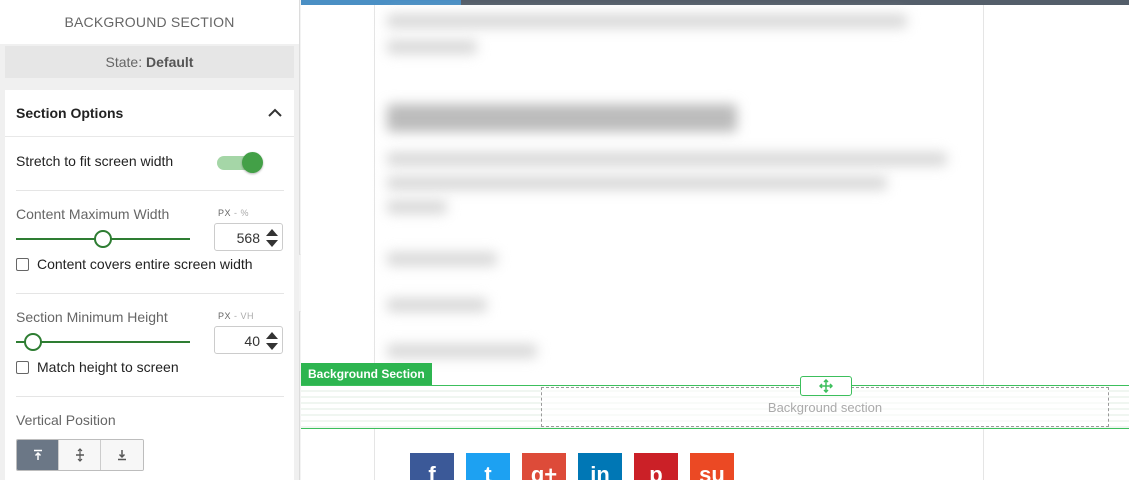 The height and width of the screenshot is (480, 1129). I want to click on section-min-height-input: 40, so click(248, 340).